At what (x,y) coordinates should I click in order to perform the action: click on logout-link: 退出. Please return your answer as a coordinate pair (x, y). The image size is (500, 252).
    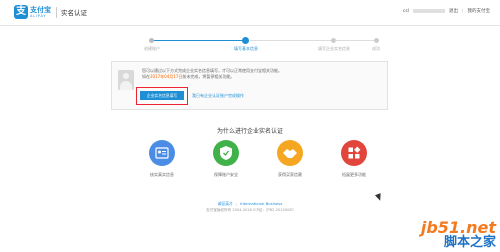
    Looking at the image, I should click on (453, 11).